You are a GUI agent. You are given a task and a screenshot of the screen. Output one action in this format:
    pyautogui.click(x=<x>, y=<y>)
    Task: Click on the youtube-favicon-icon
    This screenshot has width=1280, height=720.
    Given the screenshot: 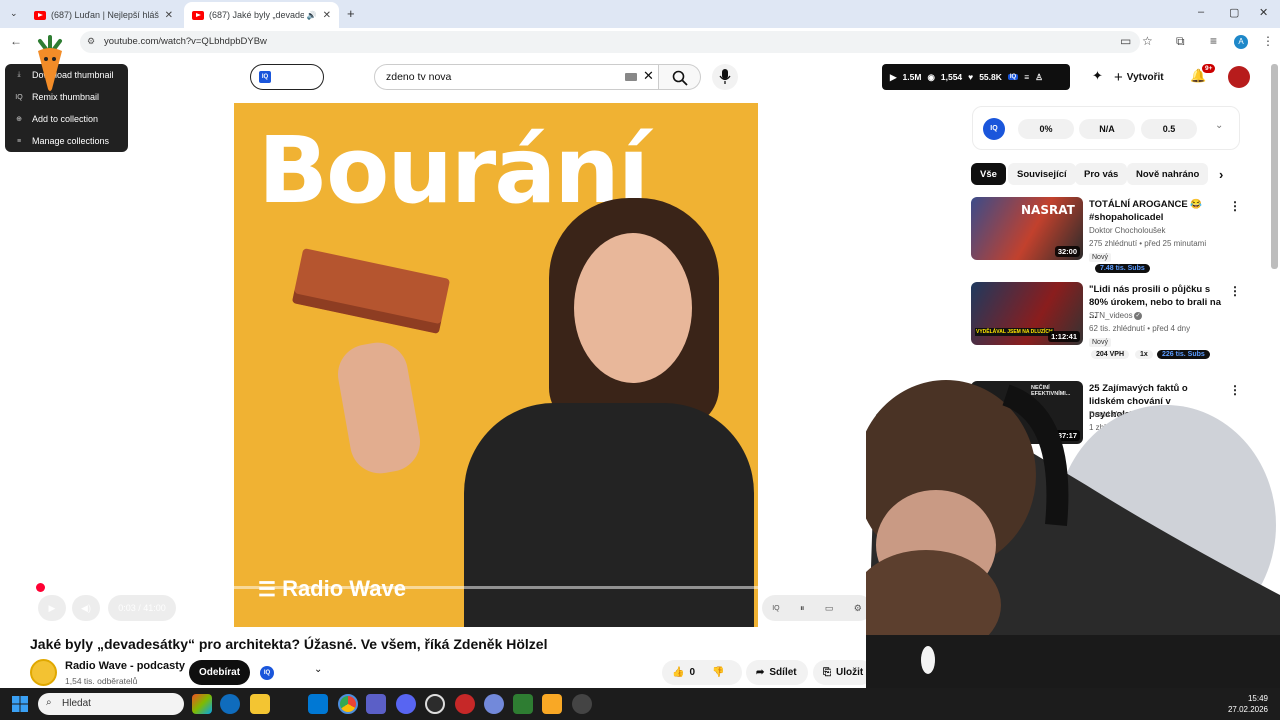 What is the action you would take?
    pyautogui.click(x=198, y=15)
    